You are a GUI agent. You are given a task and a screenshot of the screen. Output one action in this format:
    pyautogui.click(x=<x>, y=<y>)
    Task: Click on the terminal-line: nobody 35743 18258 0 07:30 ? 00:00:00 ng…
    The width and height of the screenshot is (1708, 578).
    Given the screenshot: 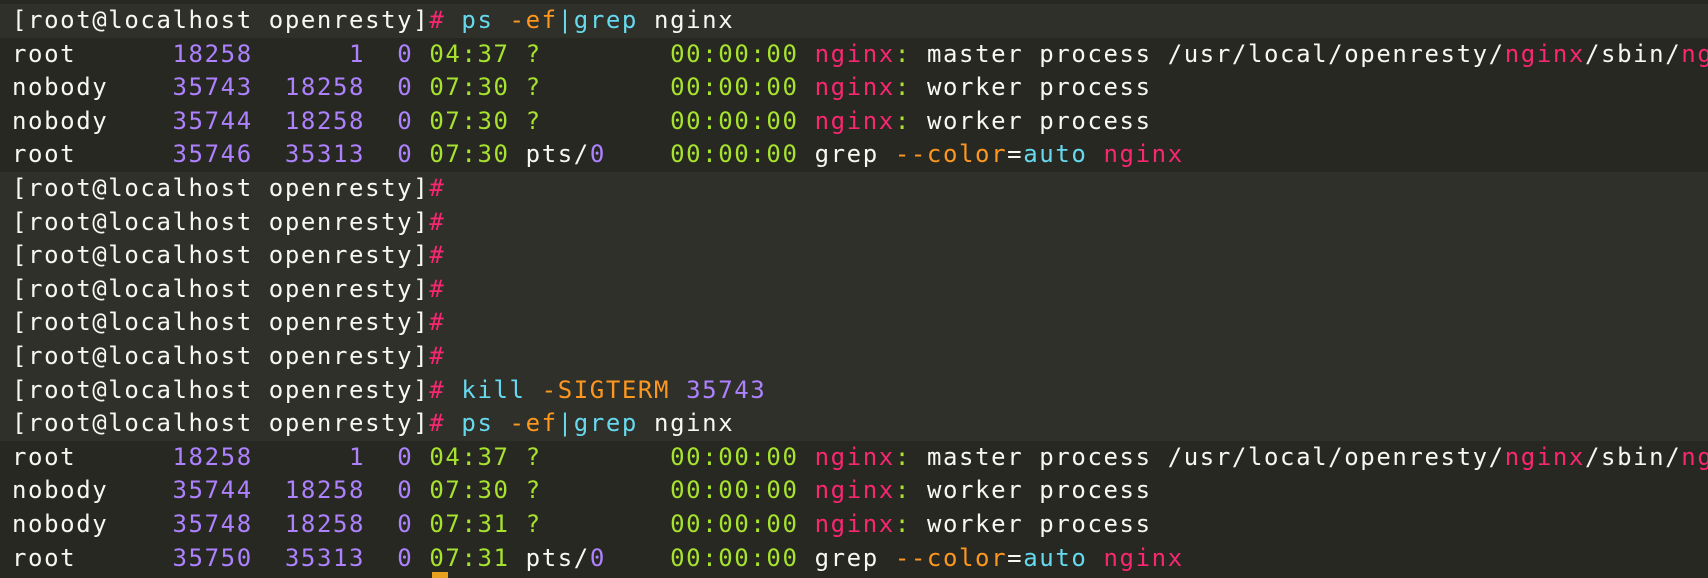 What is the action you would take?
    pyautogui.click(x=854, y=88)
    